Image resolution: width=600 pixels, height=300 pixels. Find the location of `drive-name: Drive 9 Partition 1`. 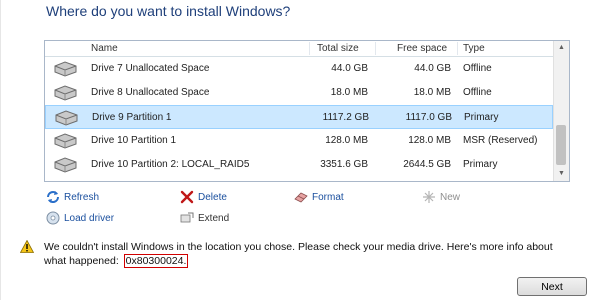

drive-name: Drive 9 Partition 1 is located at coordinates (132, 117).